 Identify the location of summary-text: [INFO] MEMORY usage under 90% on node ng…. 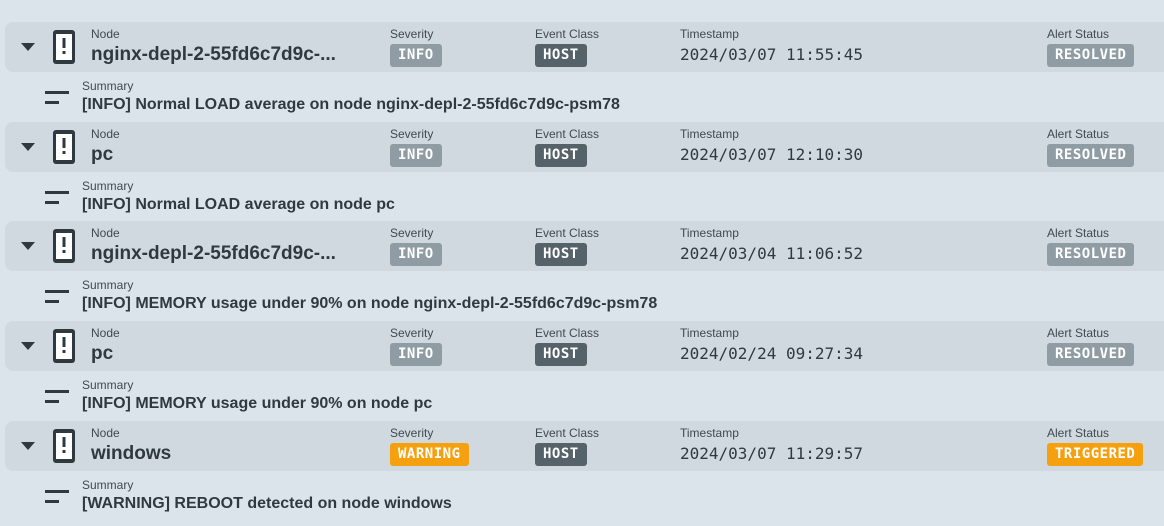
(370, 304).